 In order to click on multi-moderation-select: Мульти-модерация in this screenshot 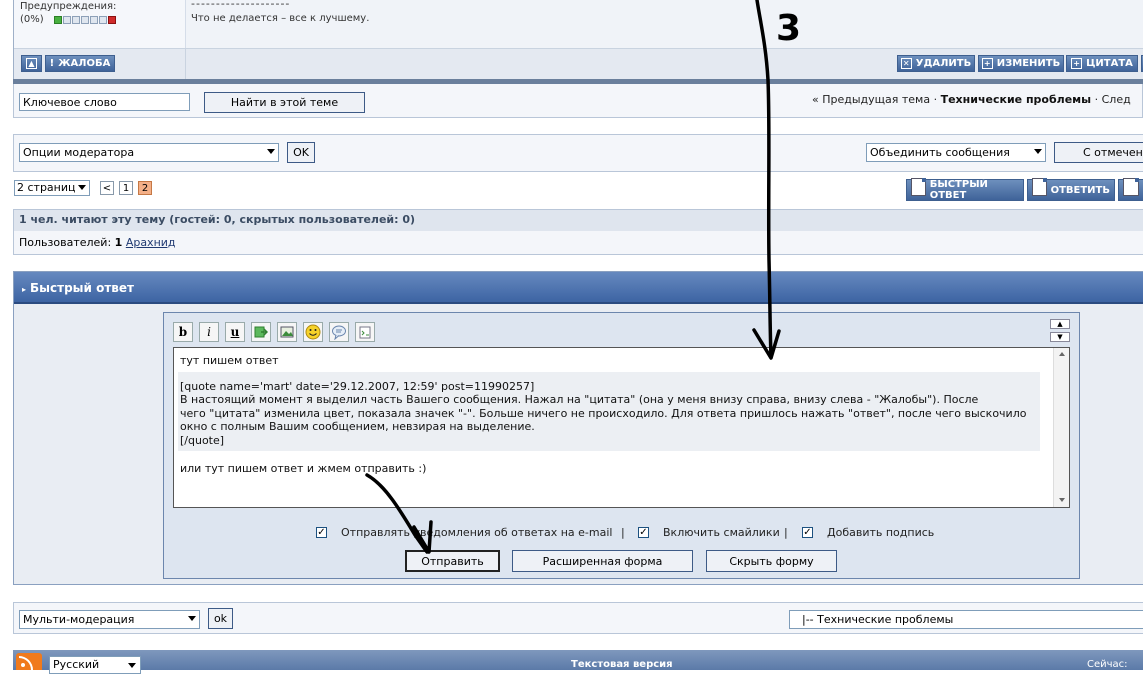, I will do `click(109, 619)`.